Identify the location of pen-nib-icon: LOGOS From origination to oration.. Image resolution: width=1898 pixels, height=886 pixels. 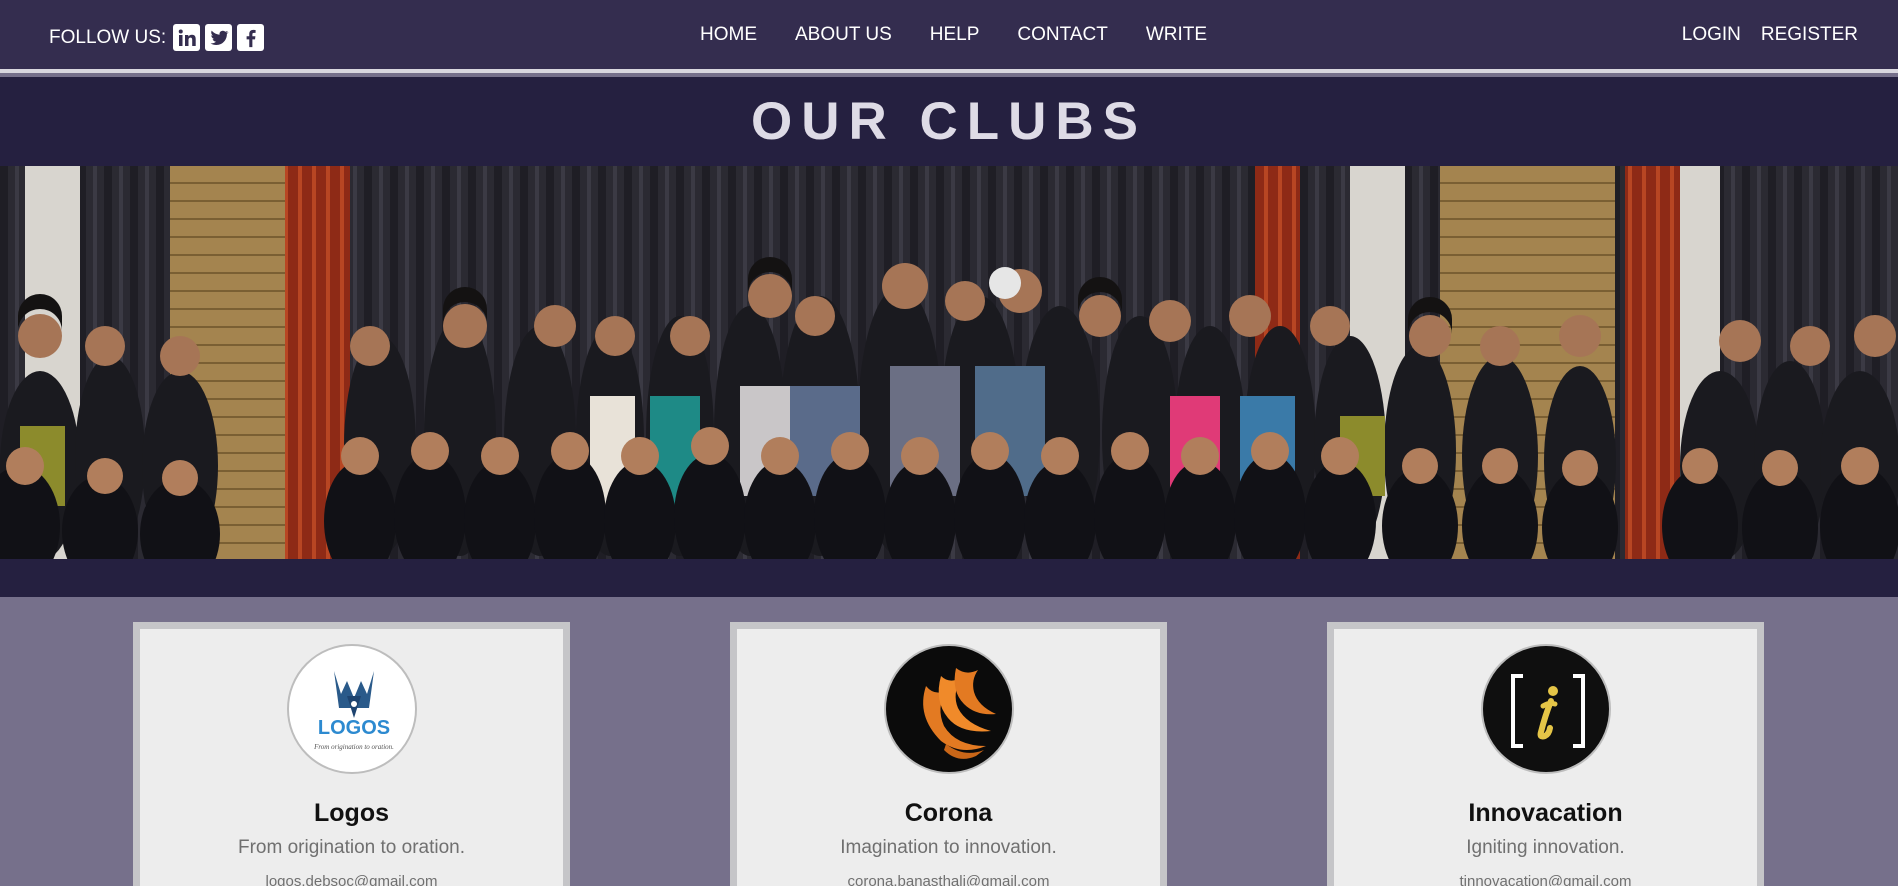
(353, 711).